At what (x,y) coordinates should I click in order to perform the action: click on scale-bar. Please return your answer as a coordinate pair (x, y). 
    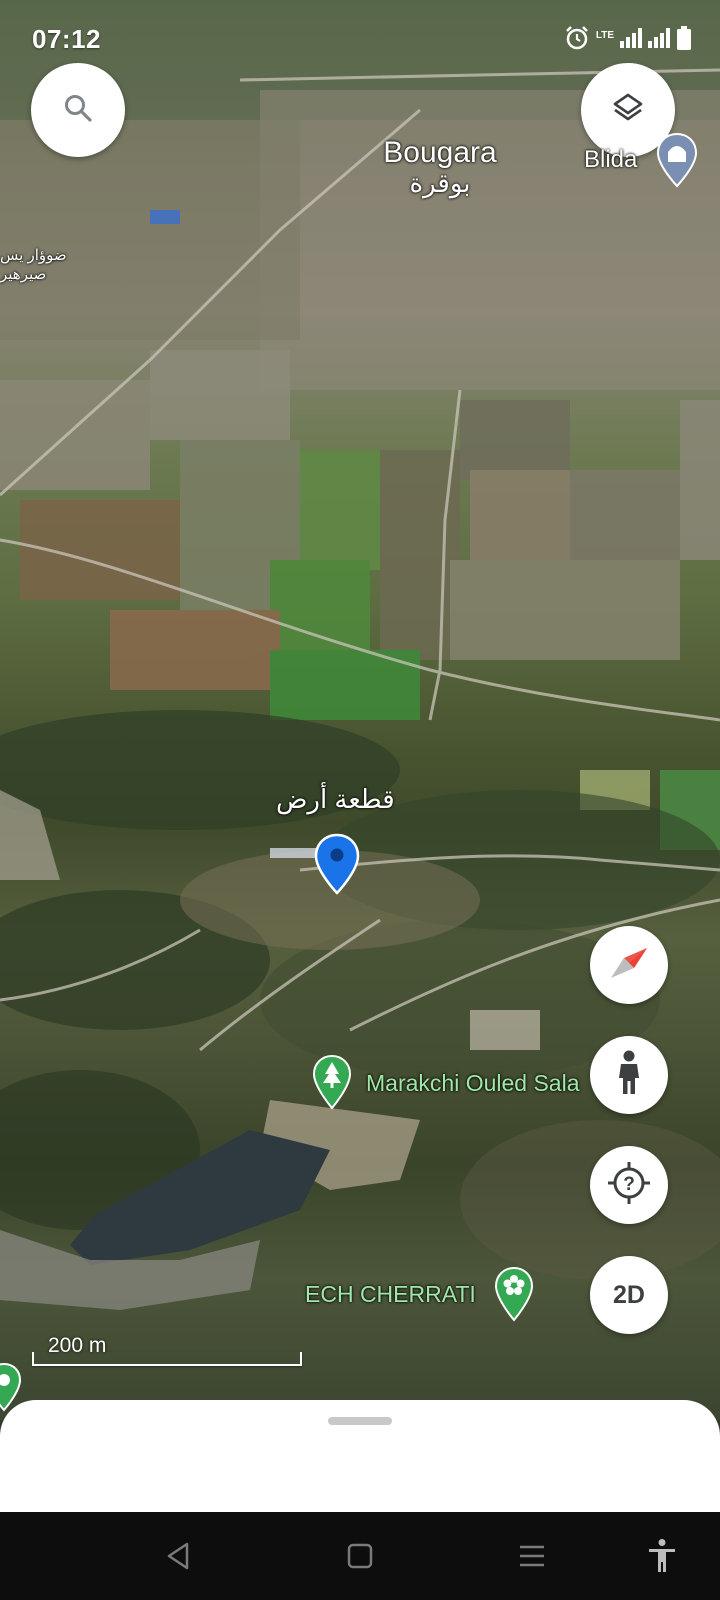
    Looking at the image, I should click on (167, 1359).